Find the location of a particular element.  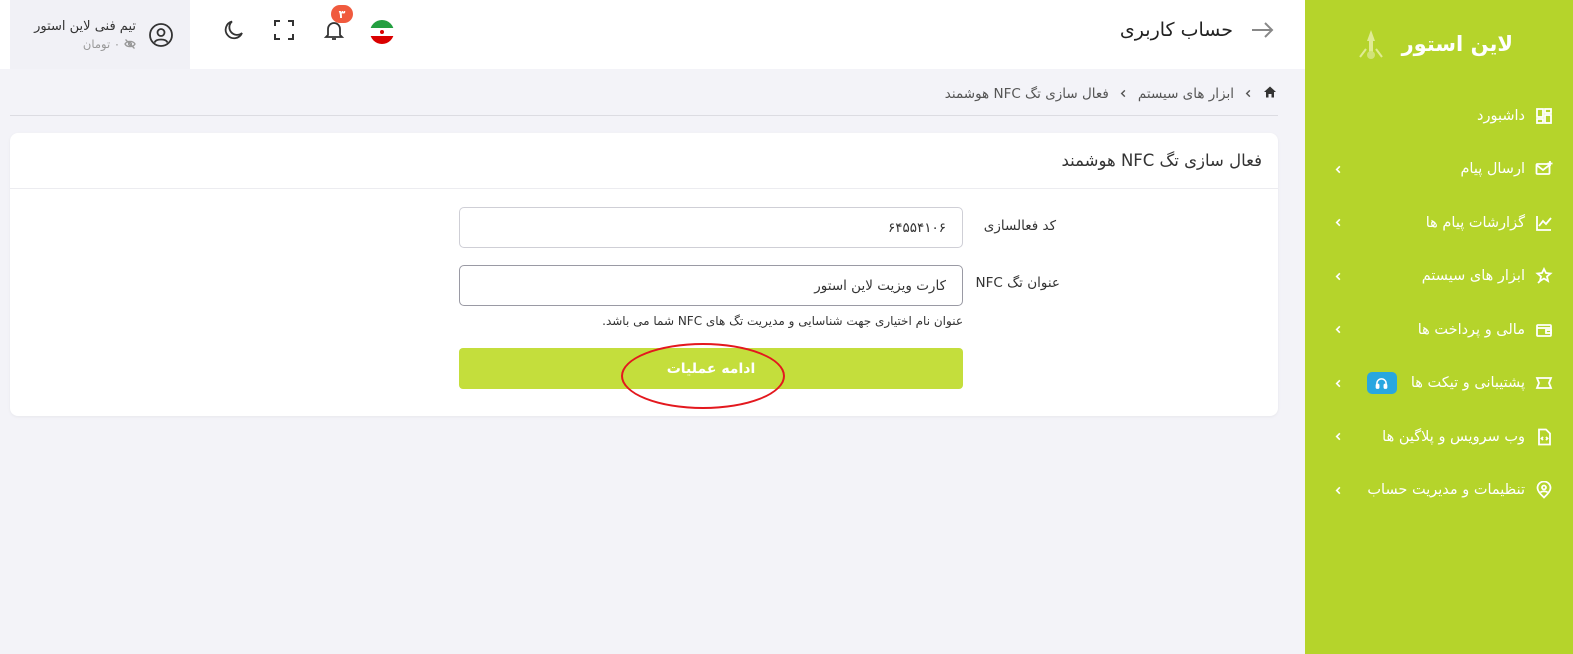

sidebar-item-message-reports: گزارشات پیام ها is located at coordinates (1439, 223).